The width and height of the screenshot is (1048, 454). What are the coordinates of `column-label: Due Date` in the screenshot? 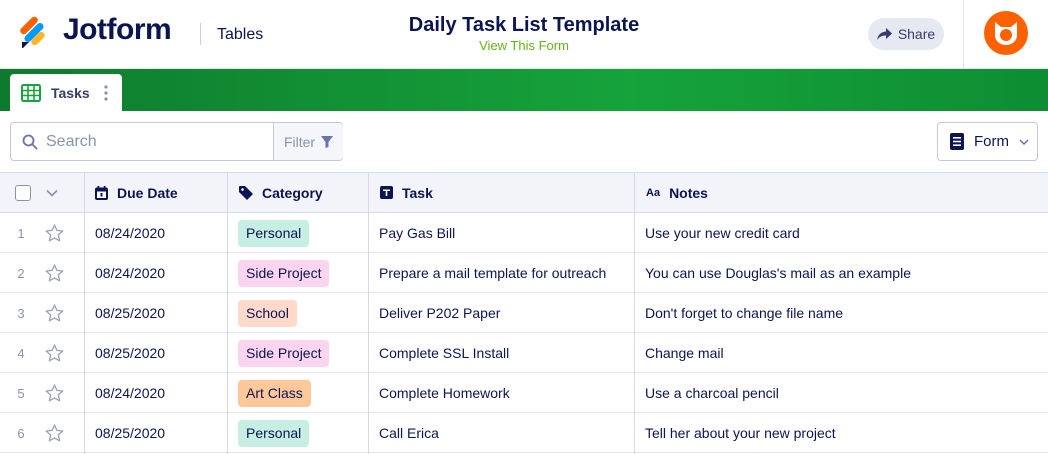 It's located at (147, 192).